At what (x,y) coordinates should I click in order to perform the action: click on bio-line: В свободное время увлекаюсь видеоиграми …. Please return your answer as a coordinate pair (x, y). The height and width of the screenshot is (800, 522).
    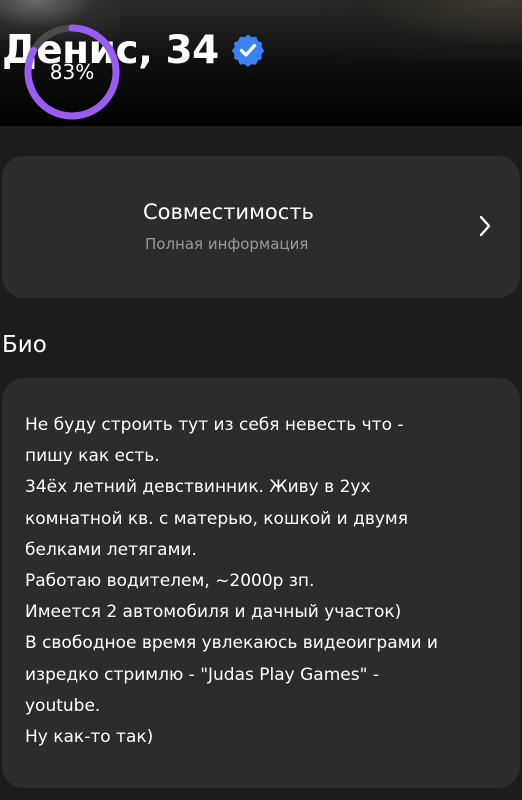
    Looking at the image, I should click on (231, 643).